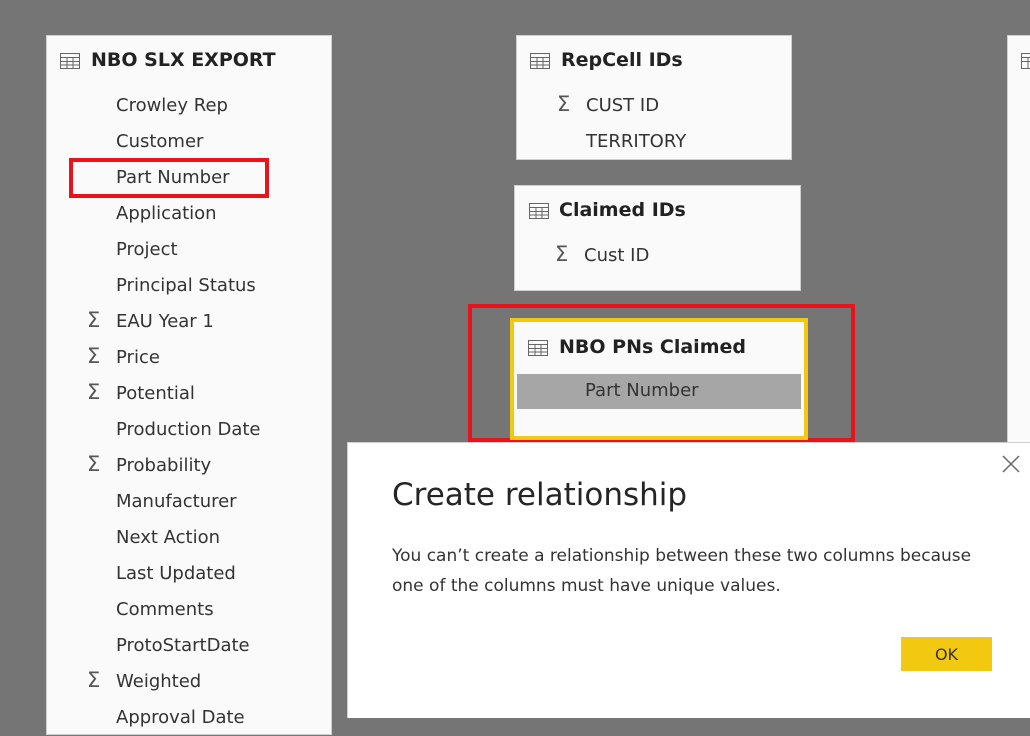 This screenshot has width=1030, height=736. Describe the element at coordinates (183, 645) in the screenshot. I see `field-label: ProtoStartDate` at that location.